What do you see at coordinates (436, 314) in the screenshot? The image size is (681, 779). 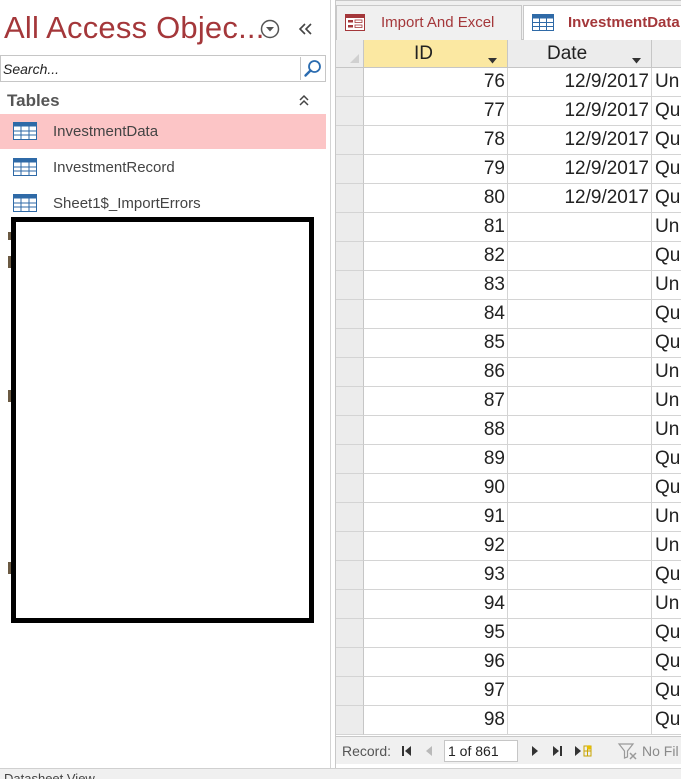 I see `cell-id: 84` at bounding box center [436, 314].